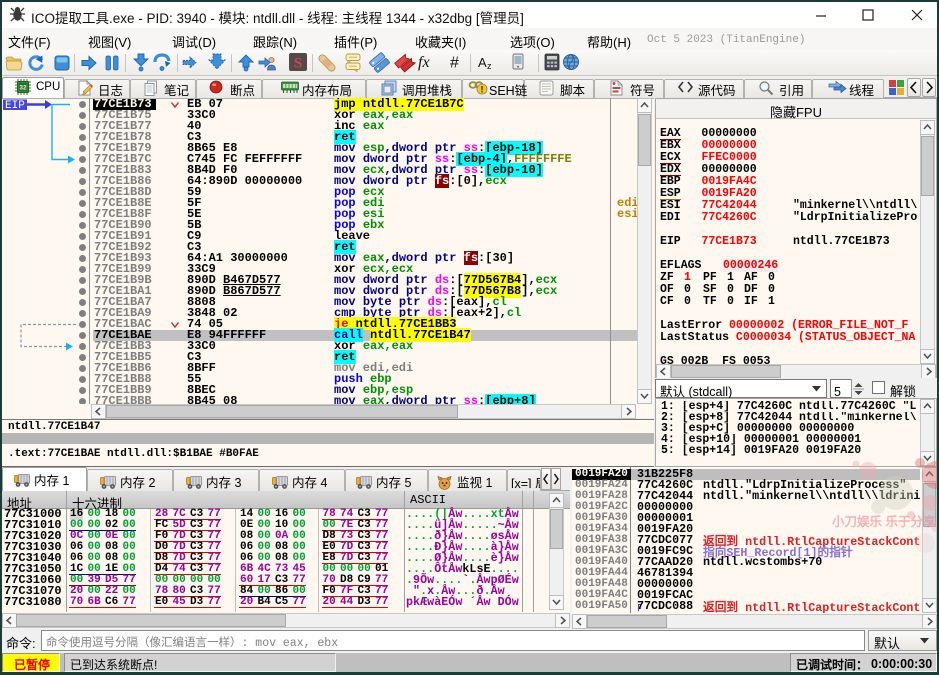 This screenshot has width=939, height=675. I want to click on svg-text: S, so click(298, 64).